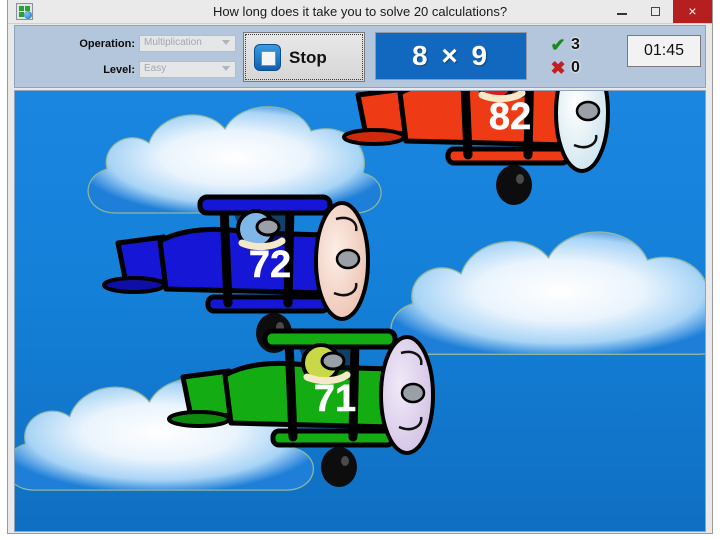 The image size is (720, 540). Describe the element at coordinates (335, 399) in the screenshot. I see `plane-green-number: 71` at that location.